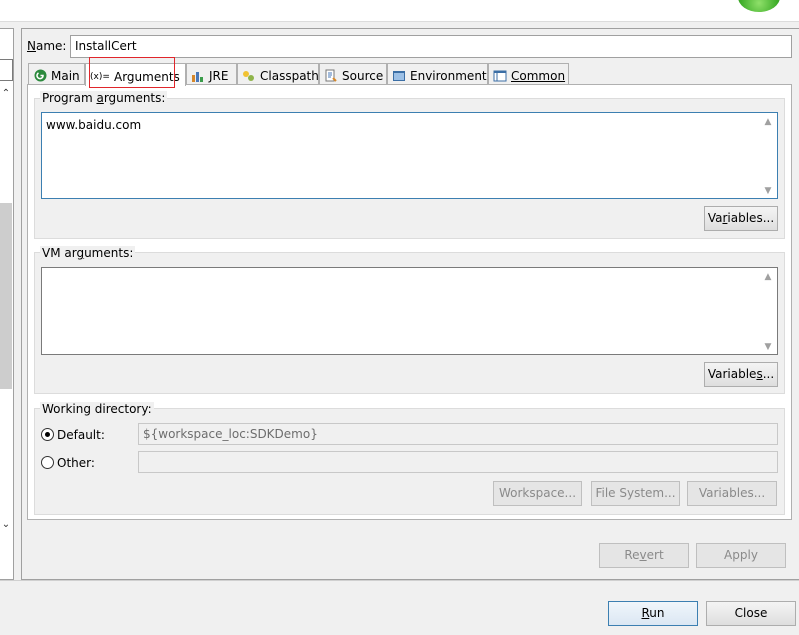  I want to click on default-directory-field: ${workspace_loc:SDKDemo}, so click(458, 434).